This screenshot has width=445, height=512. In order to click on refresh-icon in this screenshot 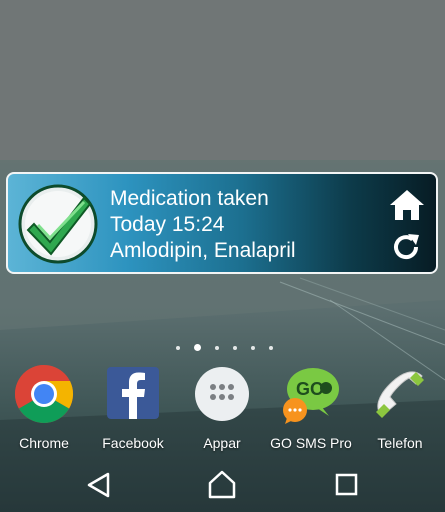, I will do `click(406, 247)`.